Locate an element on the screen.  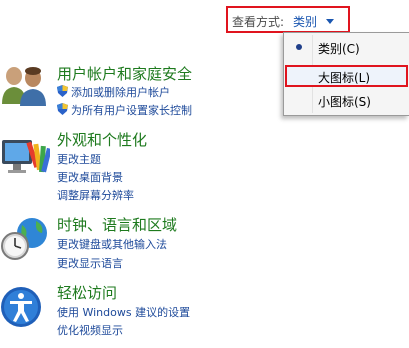
view-by-menu: 类别(C) 大图标(L) 小图标(S) is located at coordinates (346, 74).